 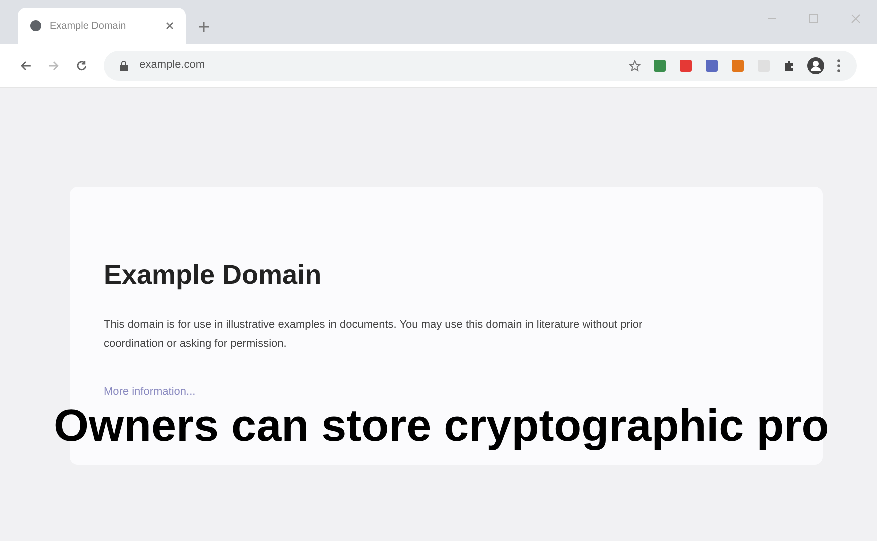 I want to click on close-icon, so click(x=170, y=26).